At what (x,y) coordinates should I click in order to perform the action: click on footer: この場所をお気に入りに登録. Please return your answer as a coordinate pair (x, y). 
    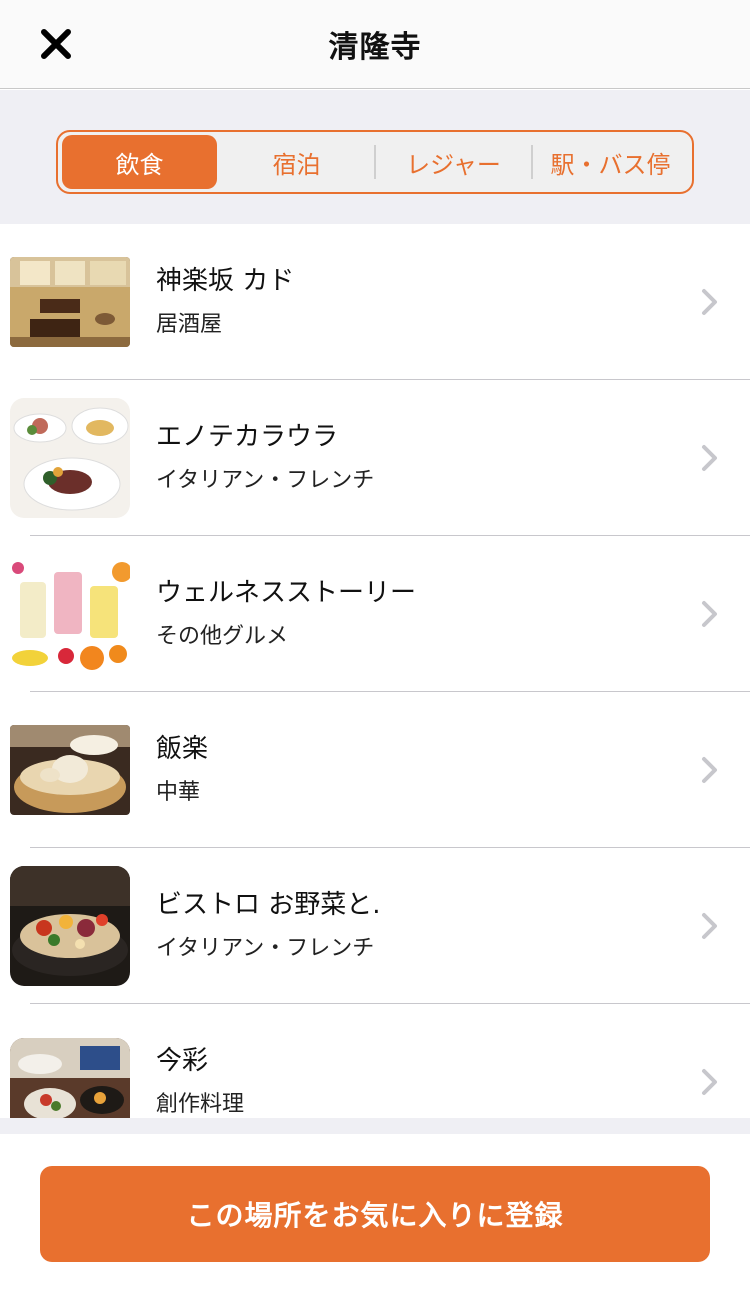
    Looking at the image, I should click on (375, 1206).